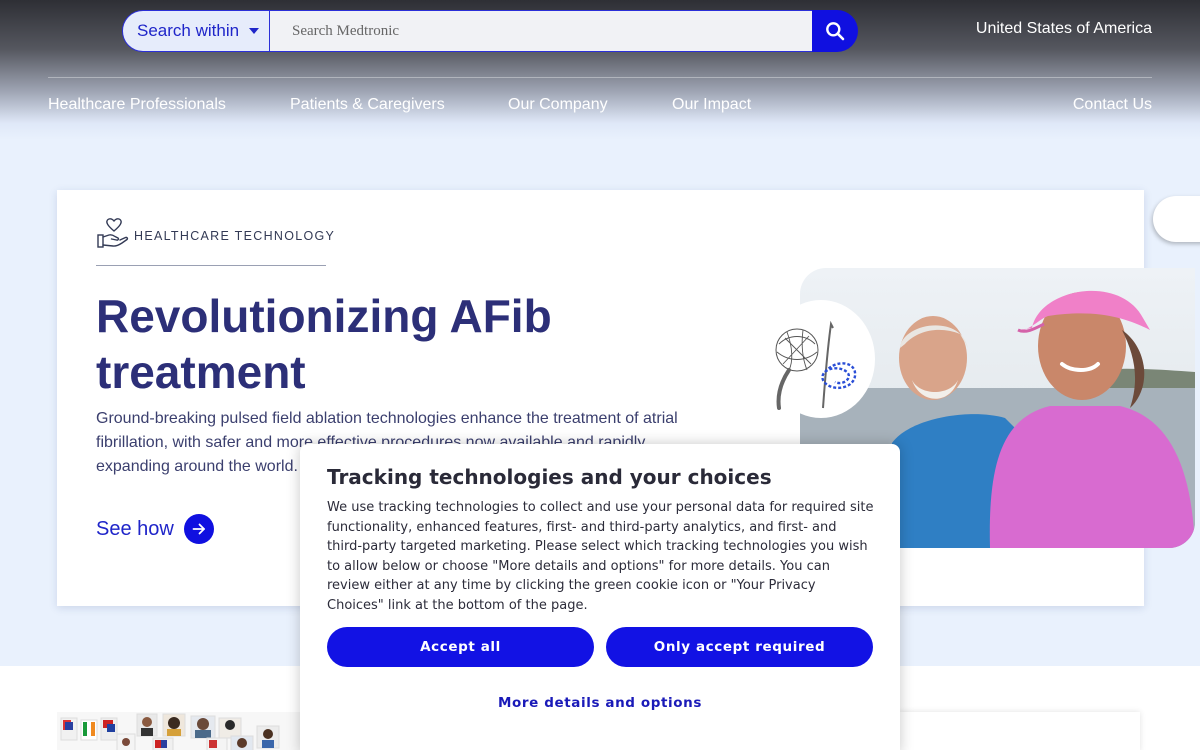  I want to click on people-collage-image, so click(178, 731).